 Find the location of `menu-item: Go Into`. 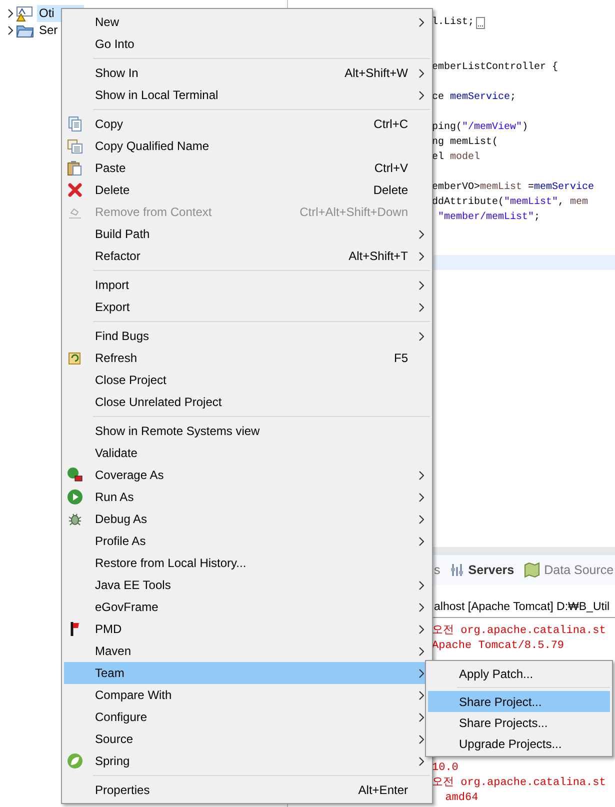

menu-item: Go Into is located at coordinates (247, 44).